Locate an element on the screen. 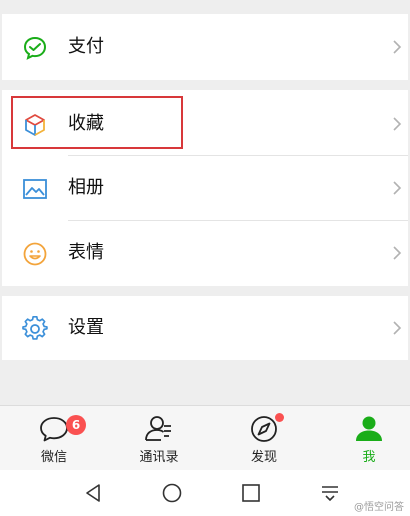  tab-chats: 6 微信 is located at coordinates (54, 438).